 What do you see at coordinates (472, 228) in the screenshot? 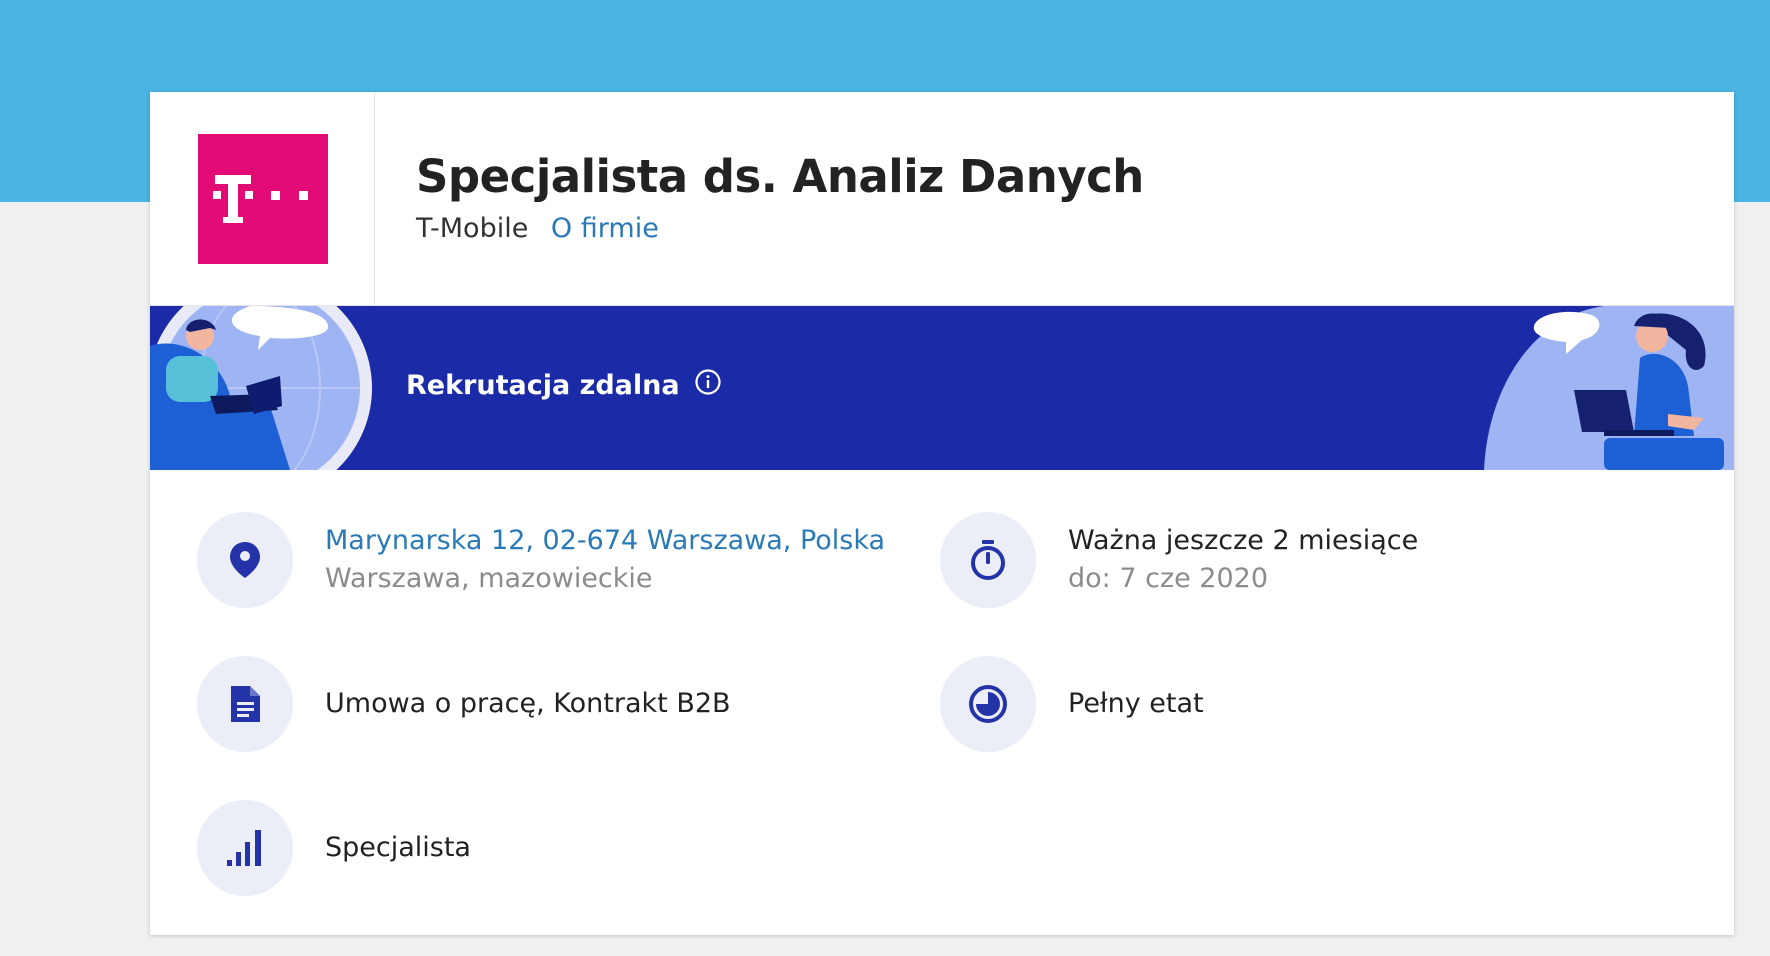
I see `company-name: T-Mobile` at bounding box center [472, 228].